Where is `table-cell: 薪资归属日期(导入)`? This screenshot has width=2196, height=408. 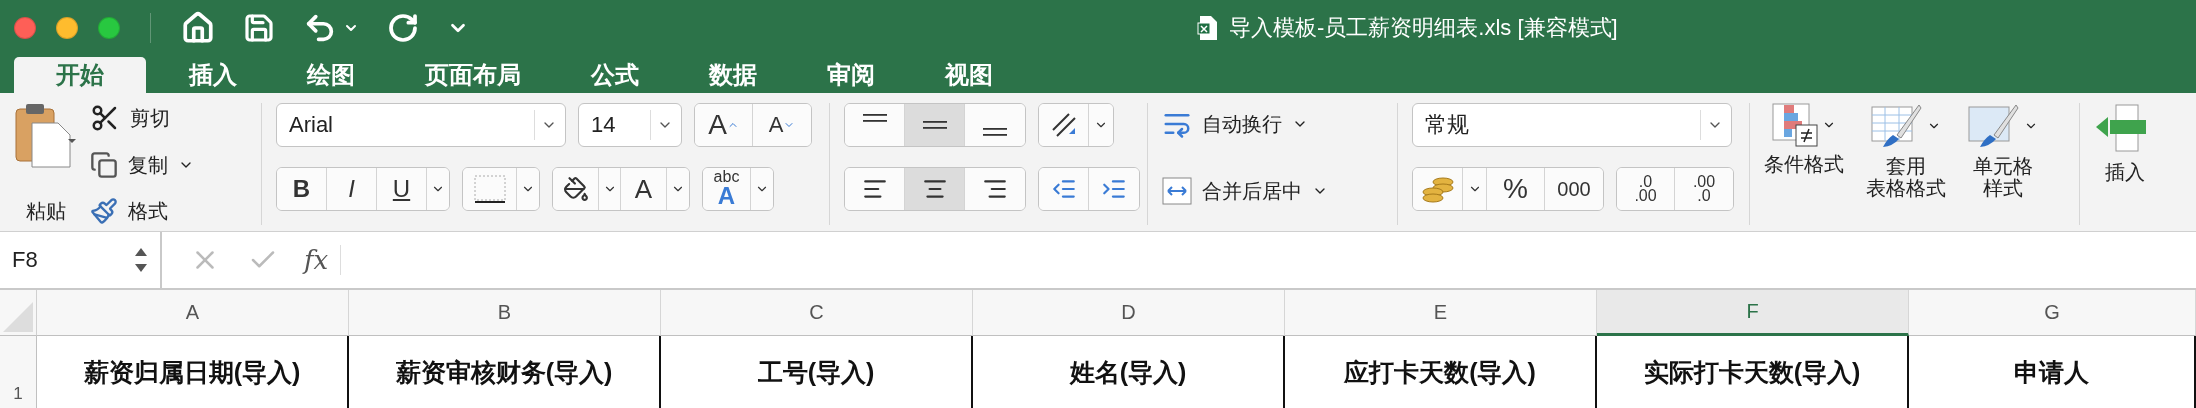 table-cell: 薪资归属日期(导入) is located at coordinates (193, 372).